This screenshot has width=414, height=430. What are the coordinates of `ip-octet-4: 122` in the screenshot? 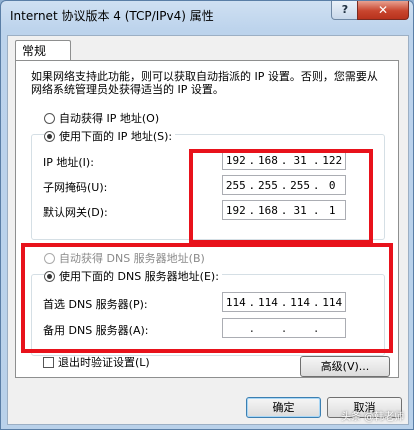 It's located at (332, 160).